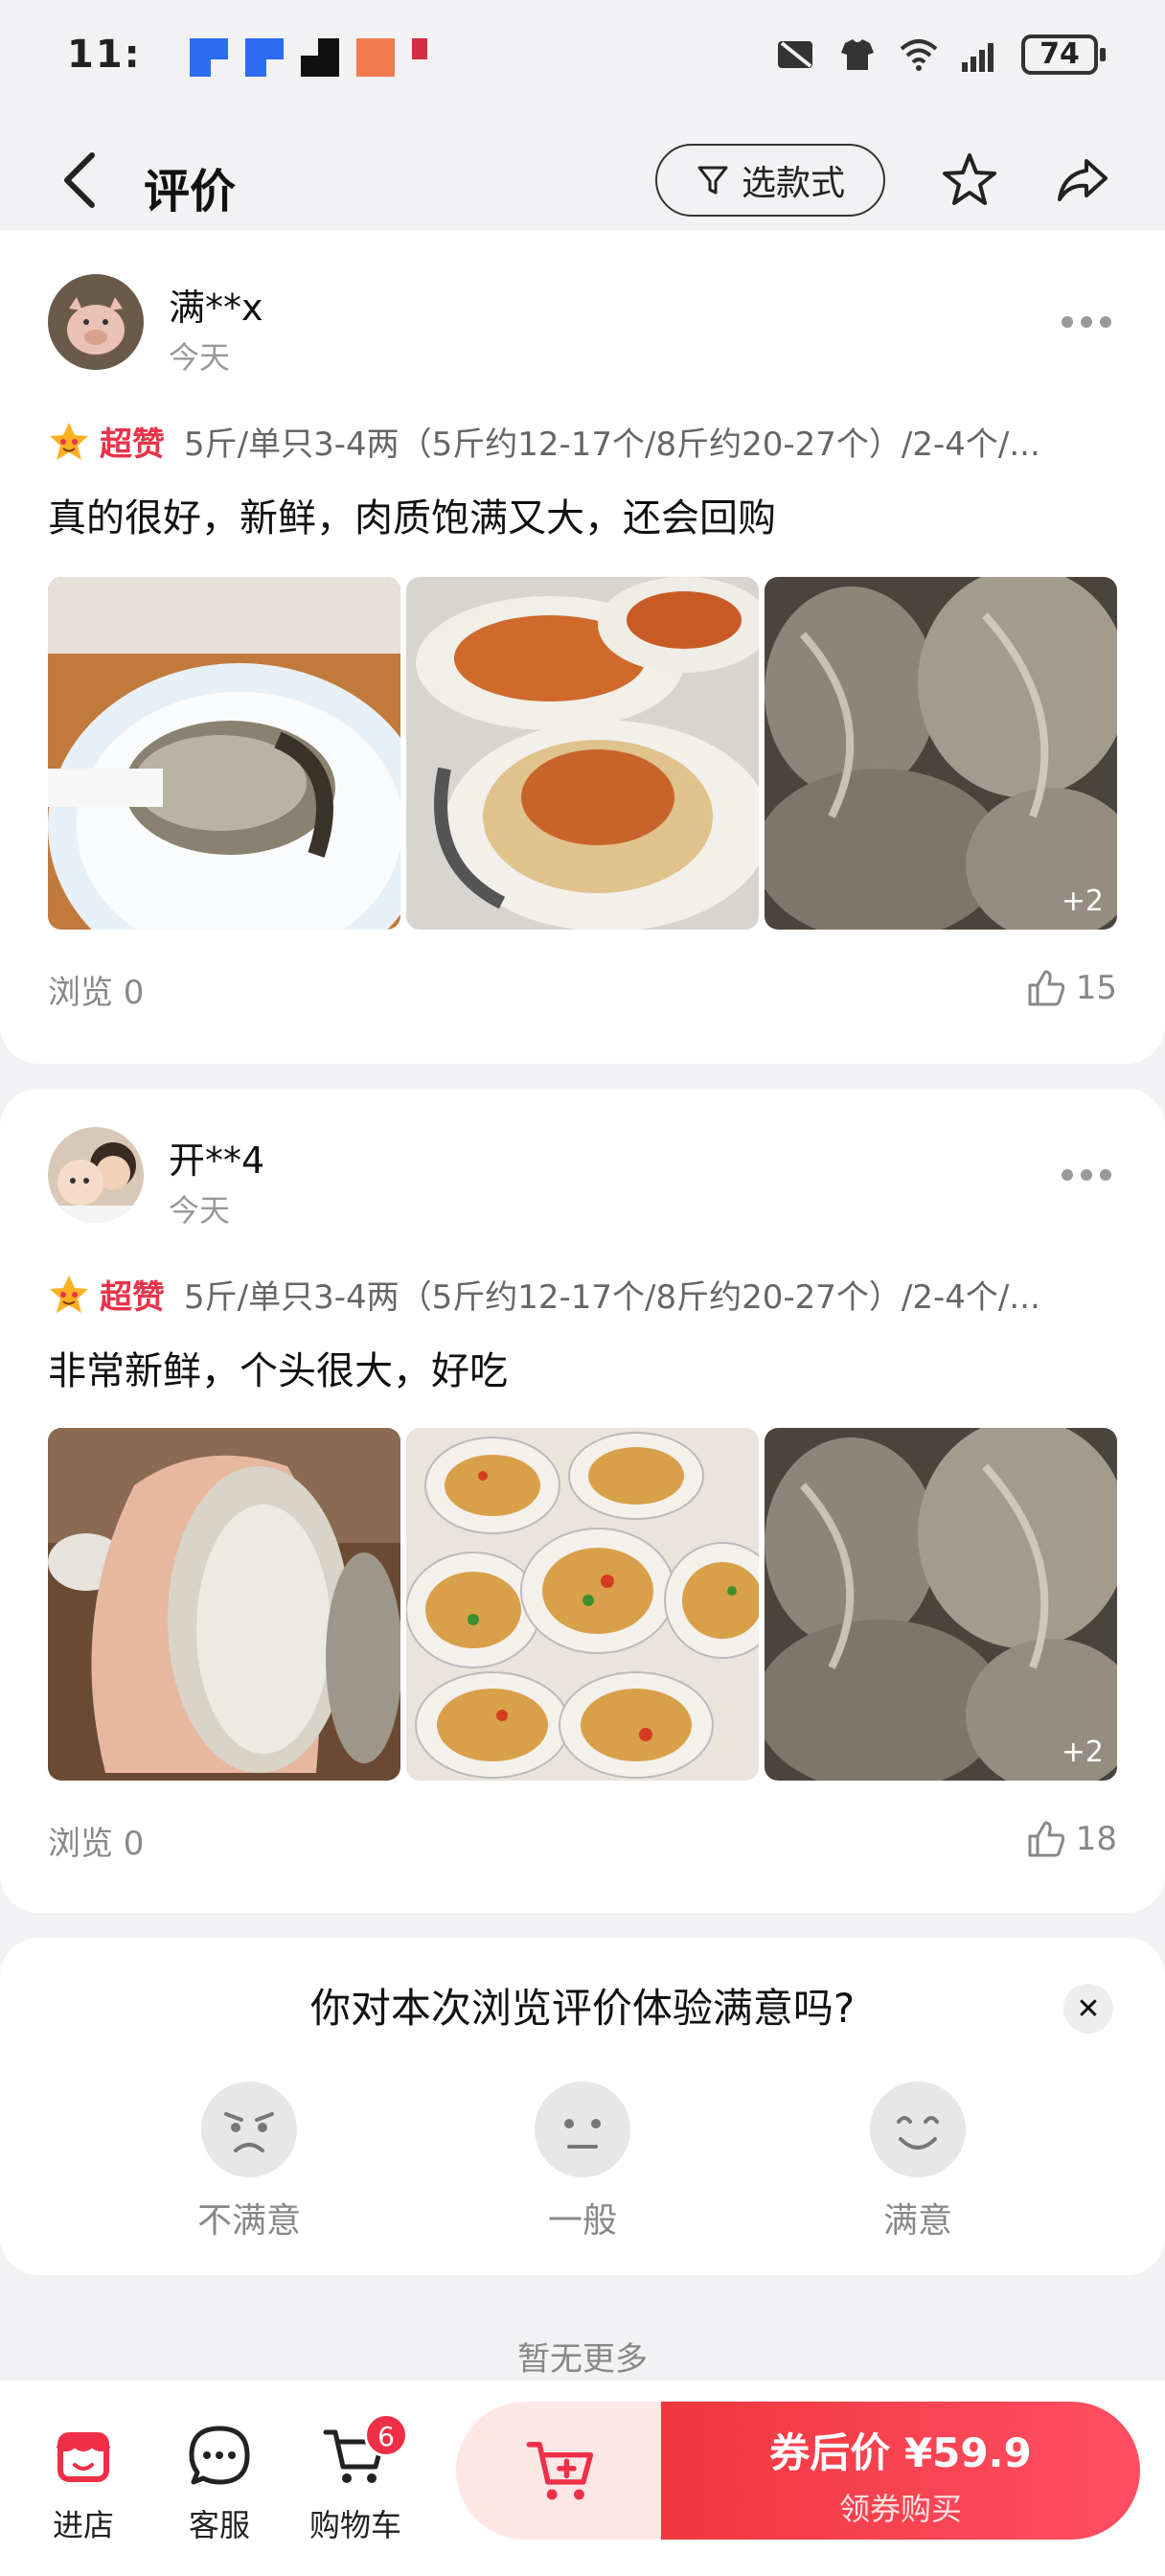 This screenshot has width=1165, height=2576. I want to click on select-style-label: 选款式, so click(793, 183).